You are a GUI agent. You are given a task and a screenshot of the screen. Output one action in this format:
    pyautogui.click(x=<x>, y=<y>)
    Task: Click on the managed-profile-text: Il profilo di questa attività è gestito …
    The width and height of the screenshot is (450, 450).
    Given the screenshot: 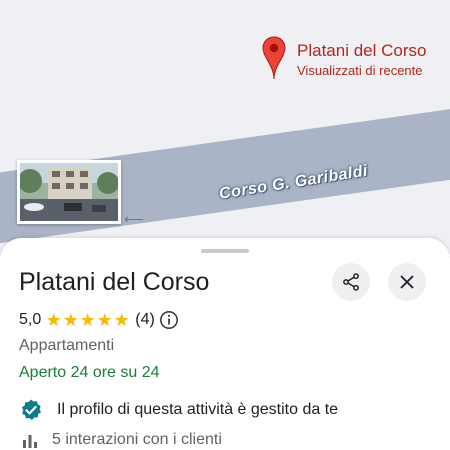 What is the action you would take?
    pyautogui.click(x=198, y=409)
    